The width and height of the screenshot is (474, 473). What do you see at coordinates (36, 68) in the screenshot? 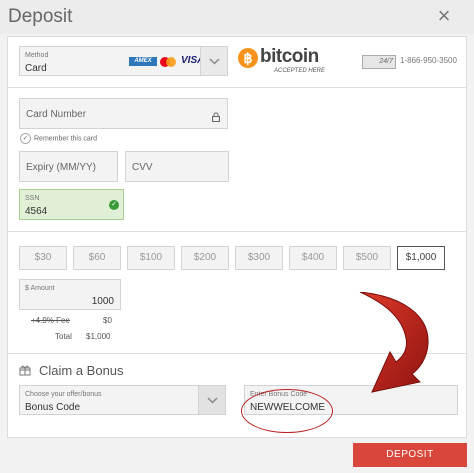
I see `method-value: Card` at bounding box center [36, 68].